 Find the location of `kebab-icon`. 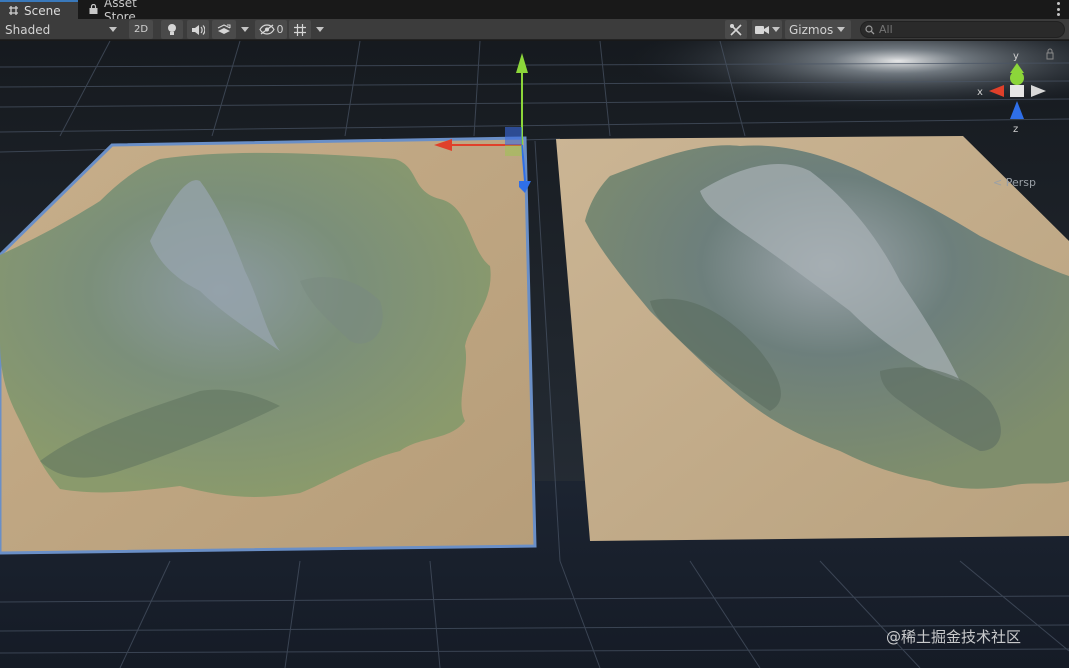

kebab-icon is located at coordinates (1058, 9).